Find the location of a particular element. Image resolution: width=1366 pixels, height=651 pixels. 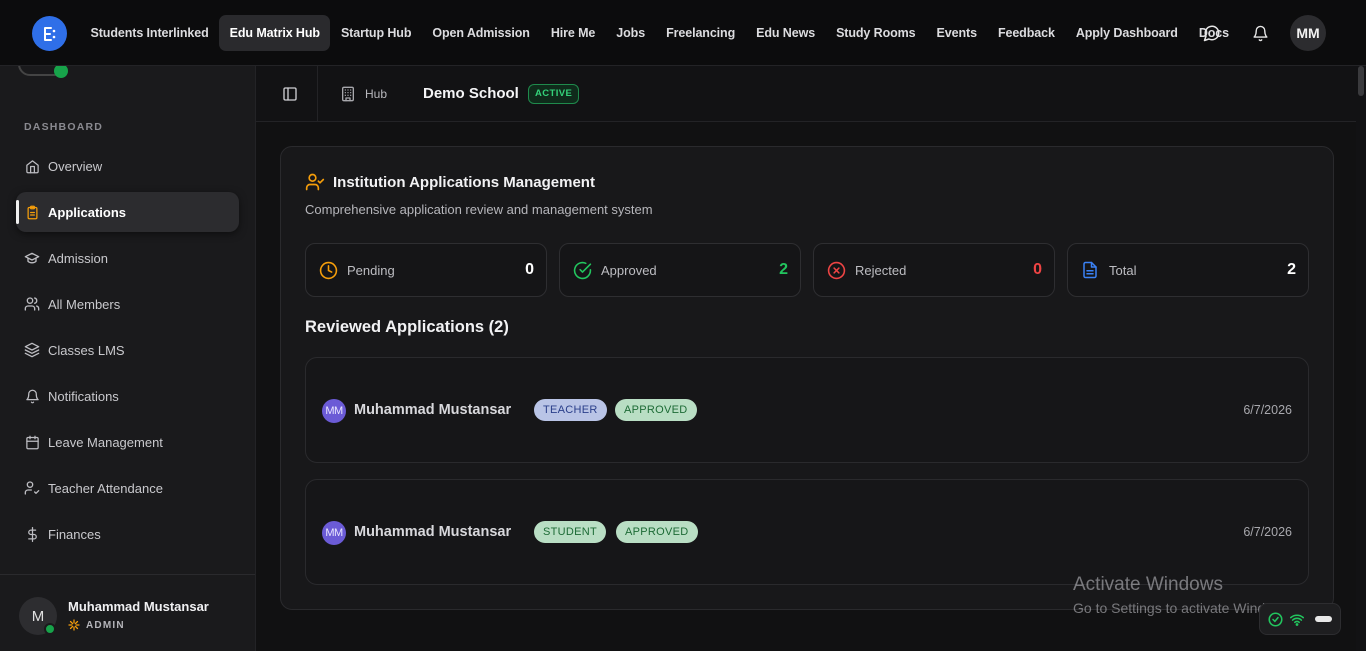

page-title: Institution Applications Management is located at coordinates (464, 182).